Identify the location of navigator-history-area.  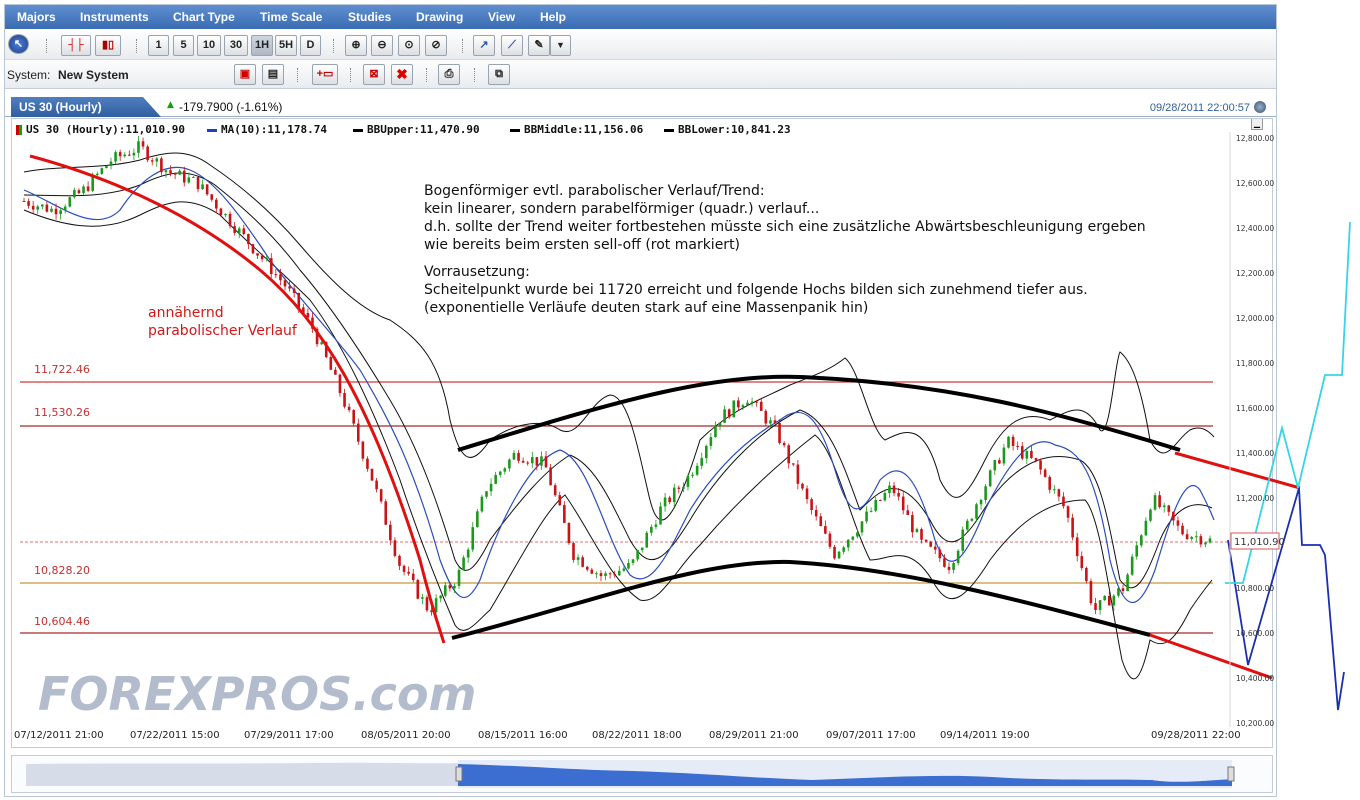
(242, 774).